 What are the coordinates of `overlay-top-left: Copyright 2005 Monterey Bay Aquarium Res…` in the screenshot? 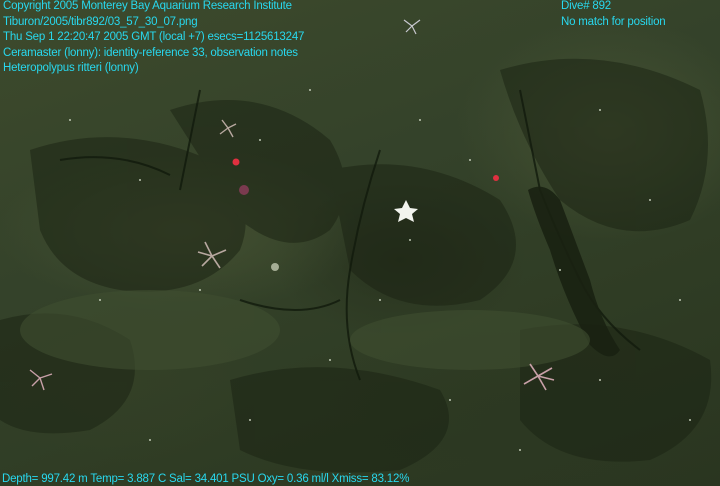 It's located at (153, 38).